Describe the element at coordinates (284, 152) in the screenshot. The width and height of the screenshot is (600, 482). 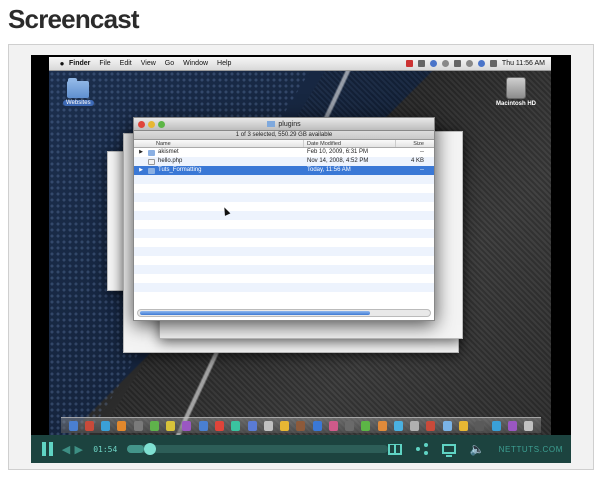
I see `file-row-akismet: ▶ akismet Feb 10, 2009, 6:31 PM --` at that location.